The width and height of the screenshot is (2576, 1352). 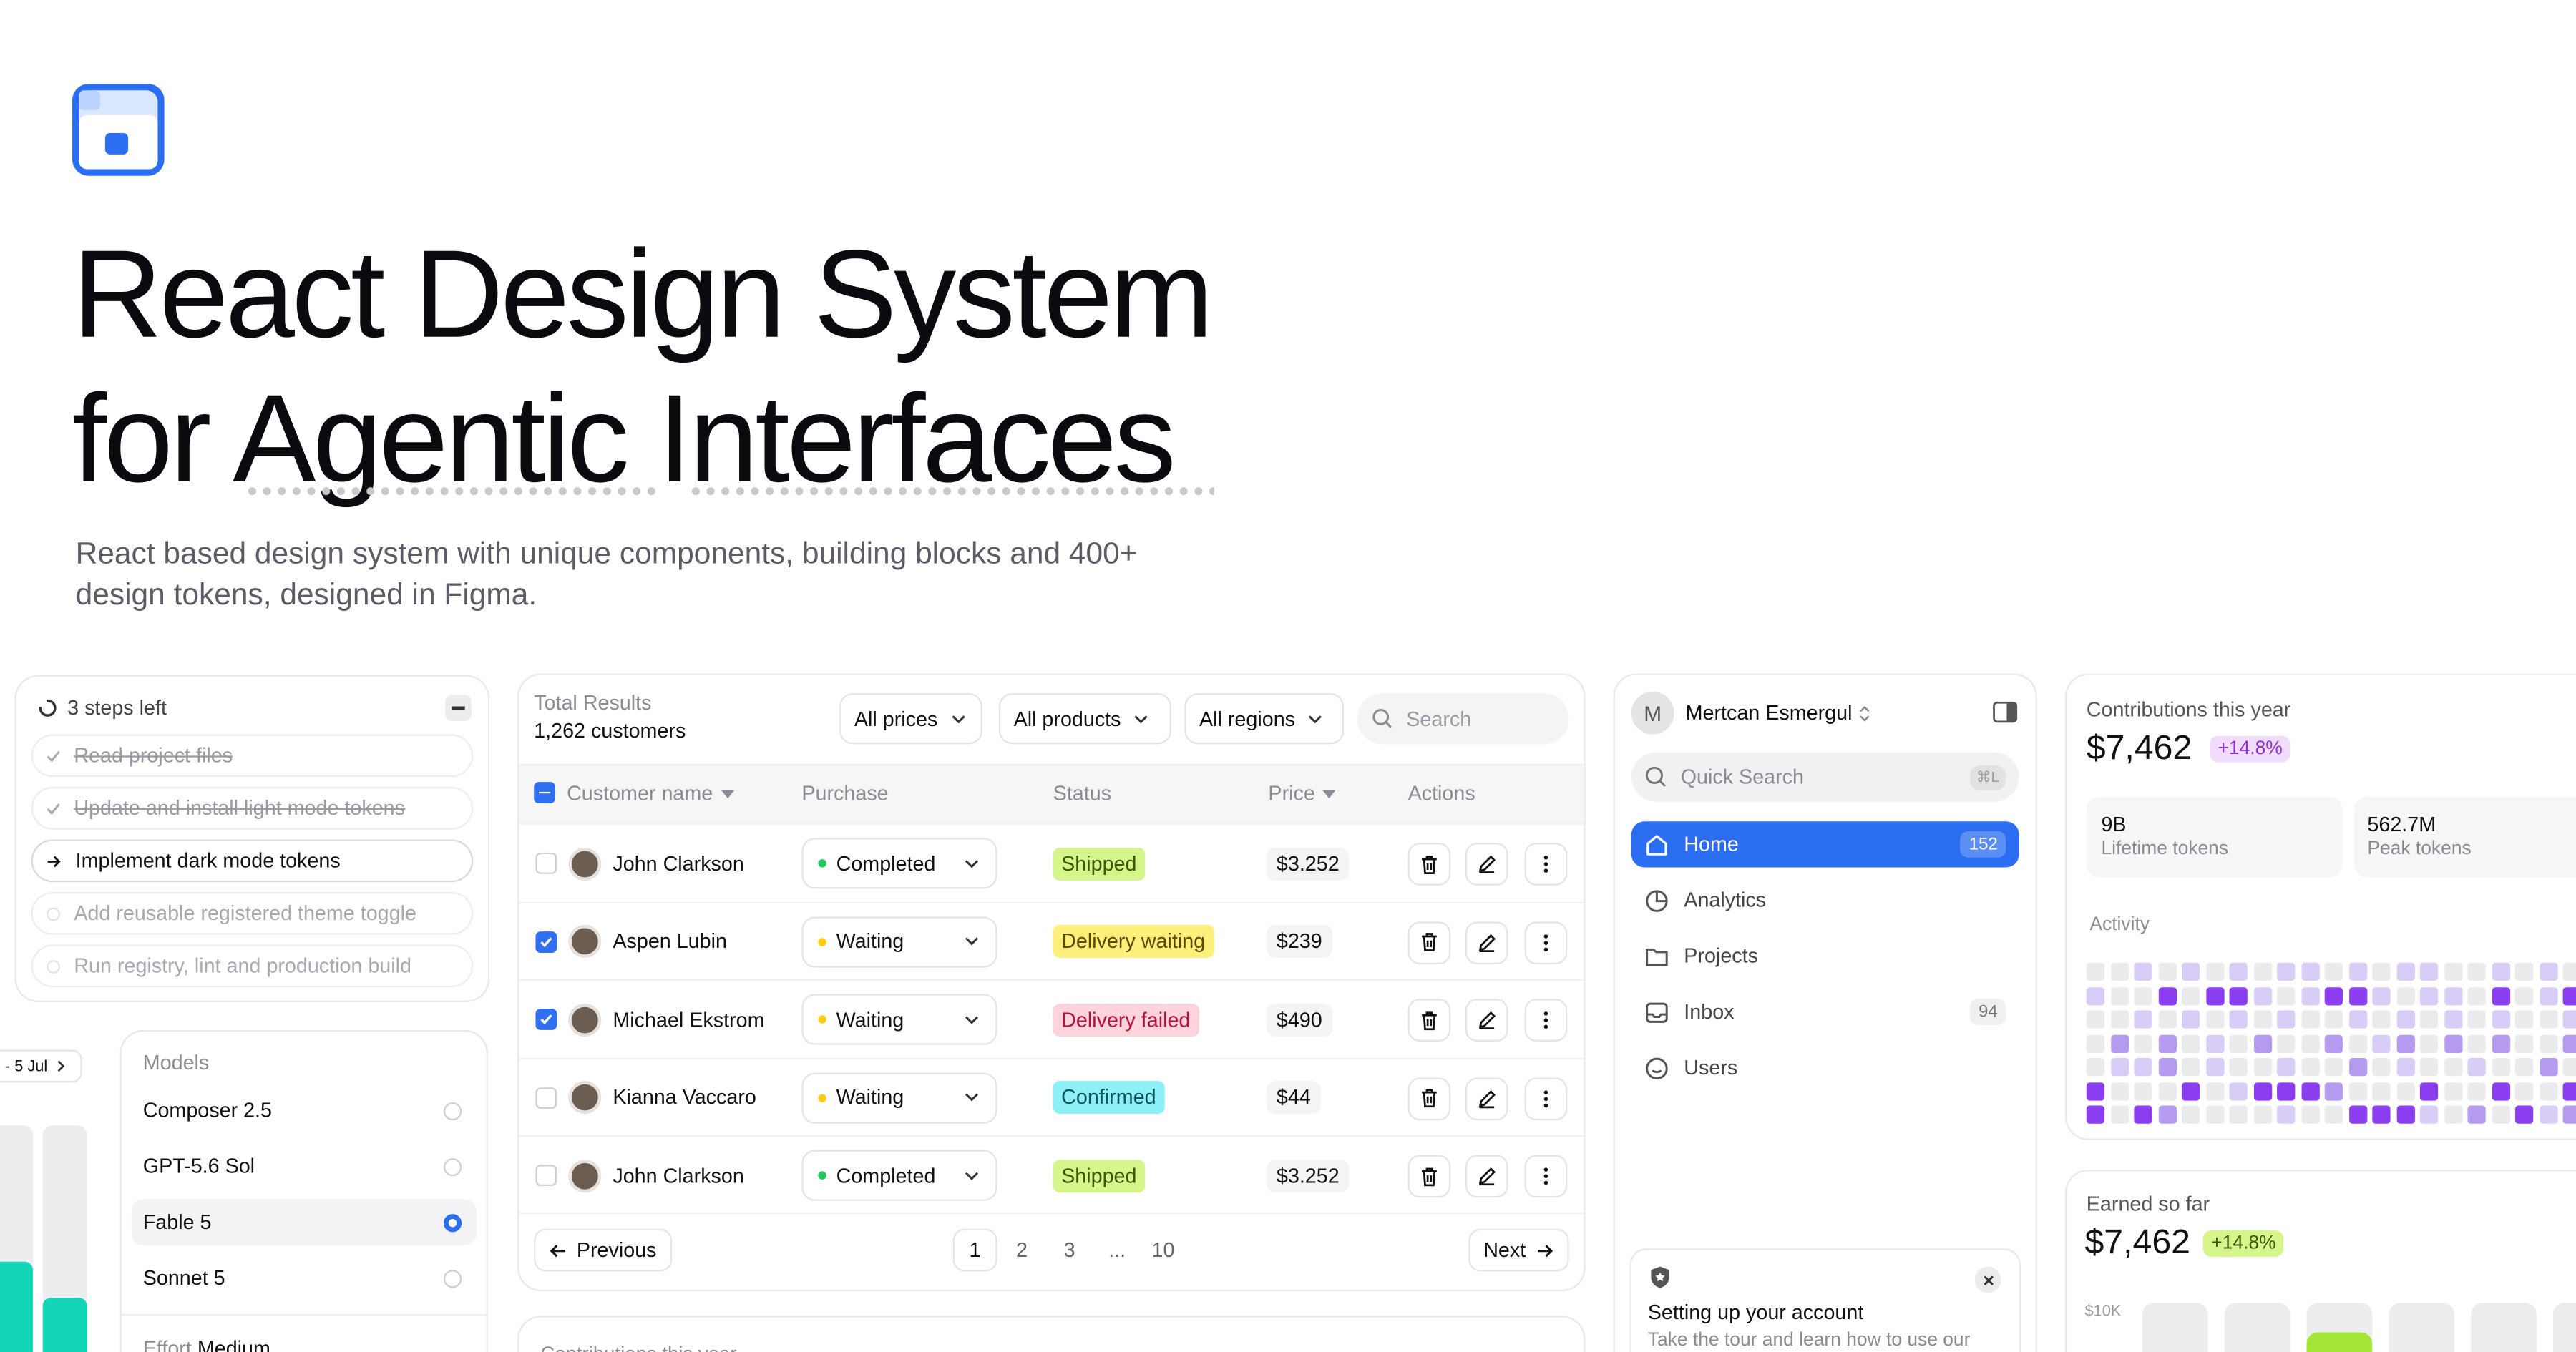 What do you see at coordinates (304, 1166) in the screenshot?
I see `model-option: GPT-5.6 Sol` at bounding box center [304, 1166].